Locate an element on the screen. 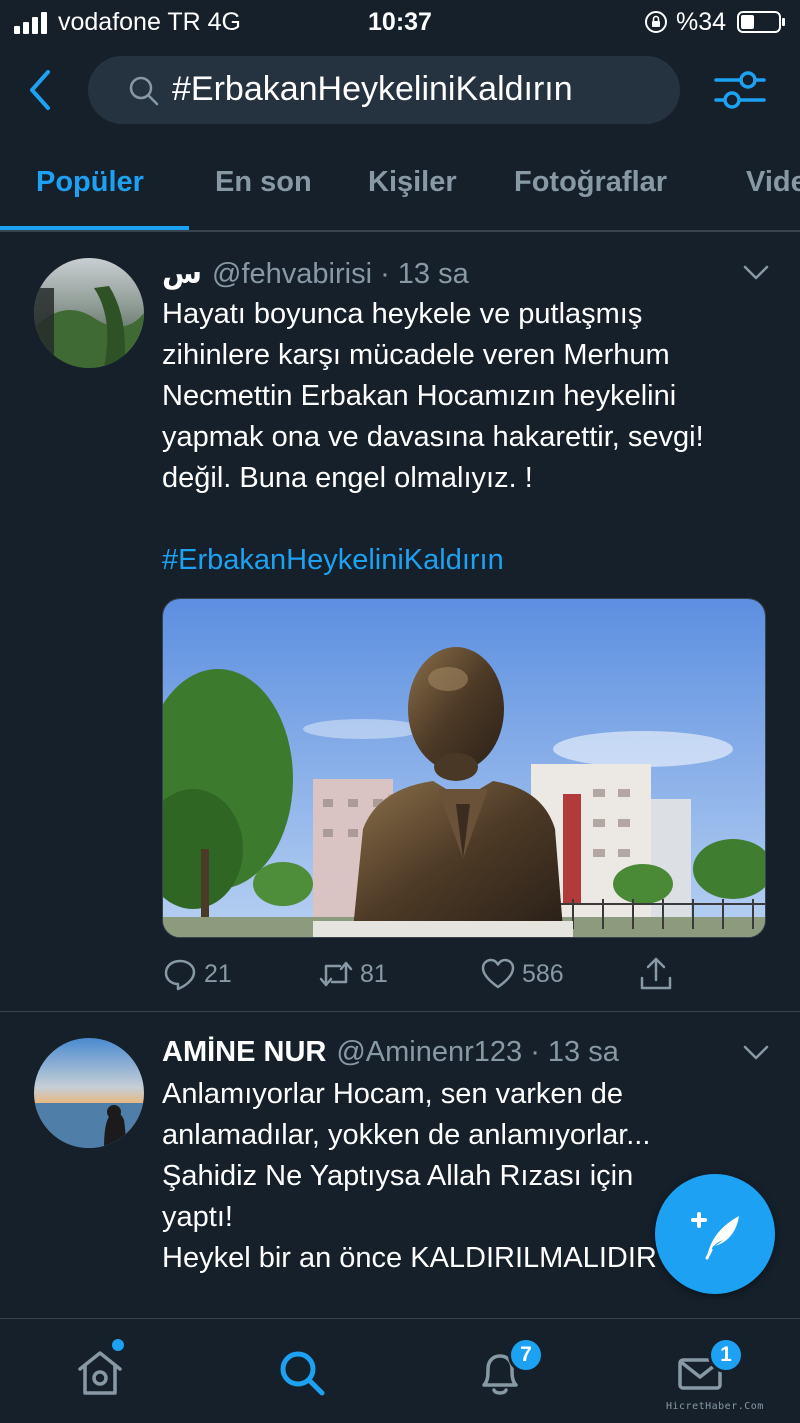  share-icon is located at coordinates (656, 973).